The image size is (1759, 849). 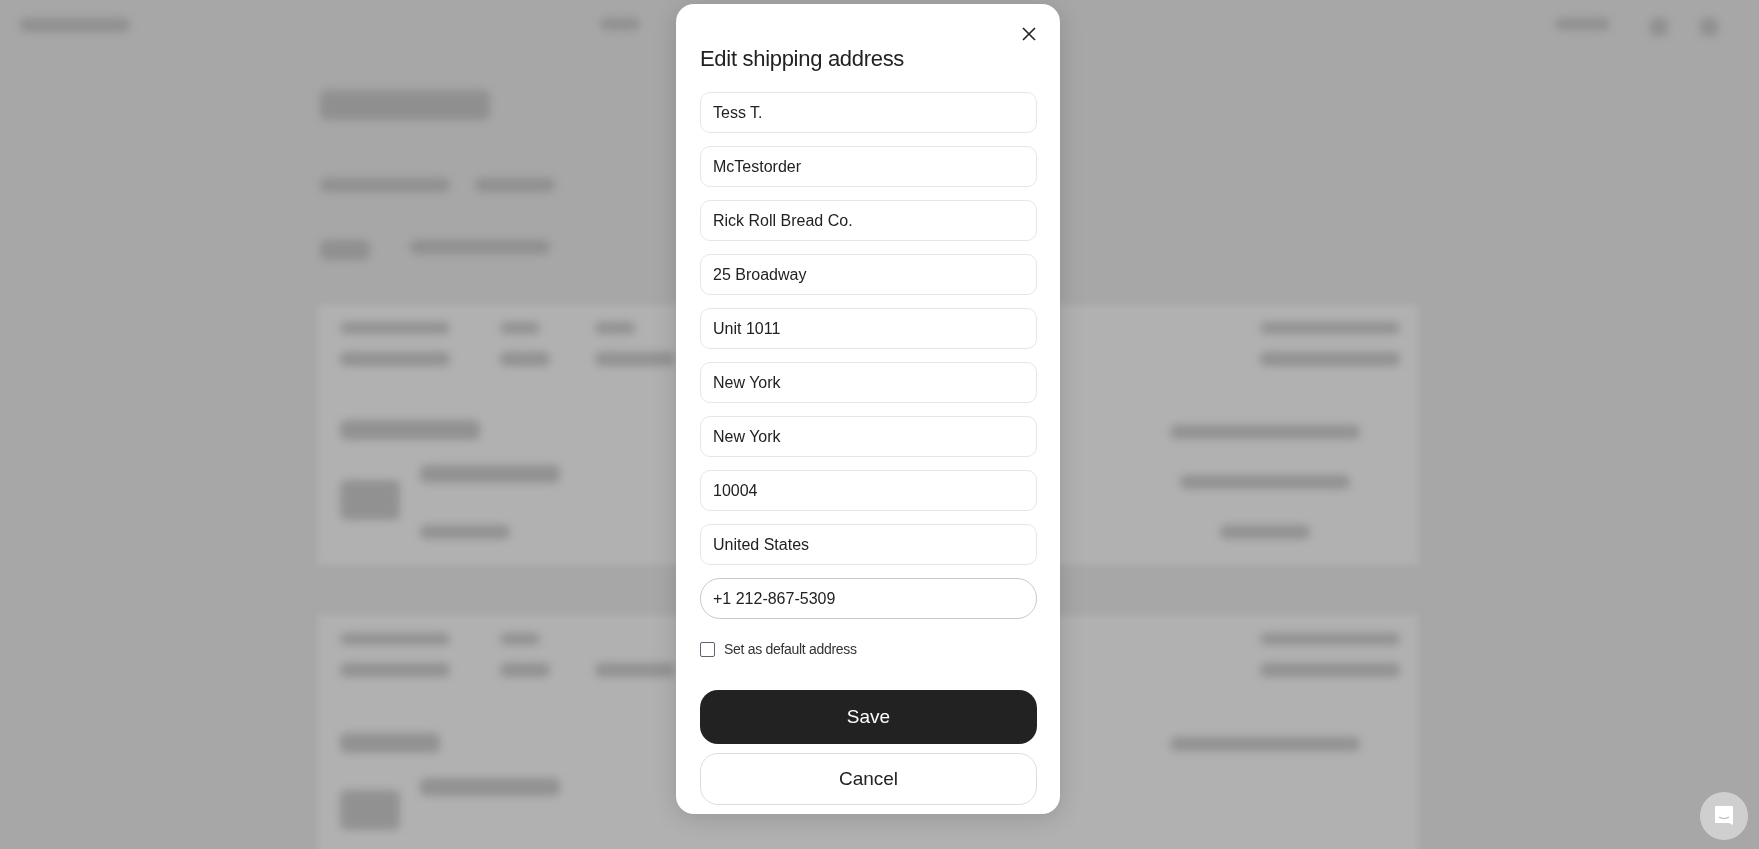 What do you see at coordinates (1029, 34) in the screenshot?
I see `close-icon` at bounding box center [1029, 34].